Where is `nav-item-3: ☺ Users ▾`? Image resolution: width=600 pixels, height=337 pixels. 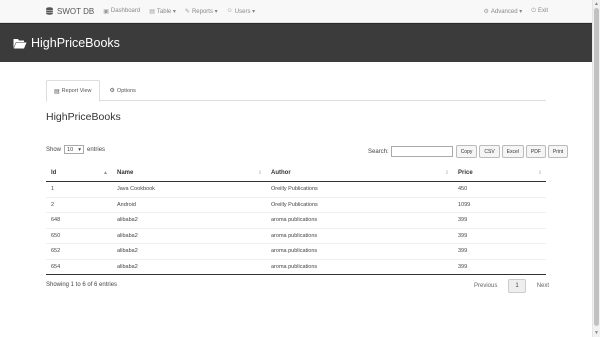 nav-item-3: ☺ Users ▾ is located at coordinates (241, 11).